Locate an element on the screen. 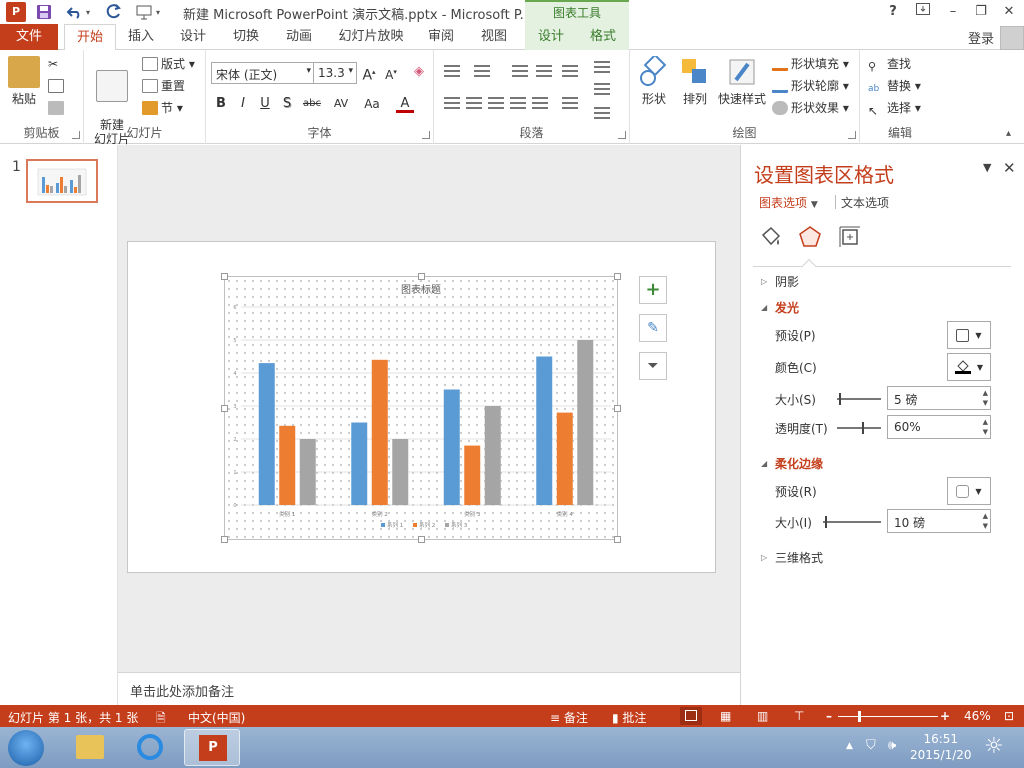 Image resolution: width=1024 pixels, height=768 pixels. increase-indent-icon is located at coordinates (544, 71).